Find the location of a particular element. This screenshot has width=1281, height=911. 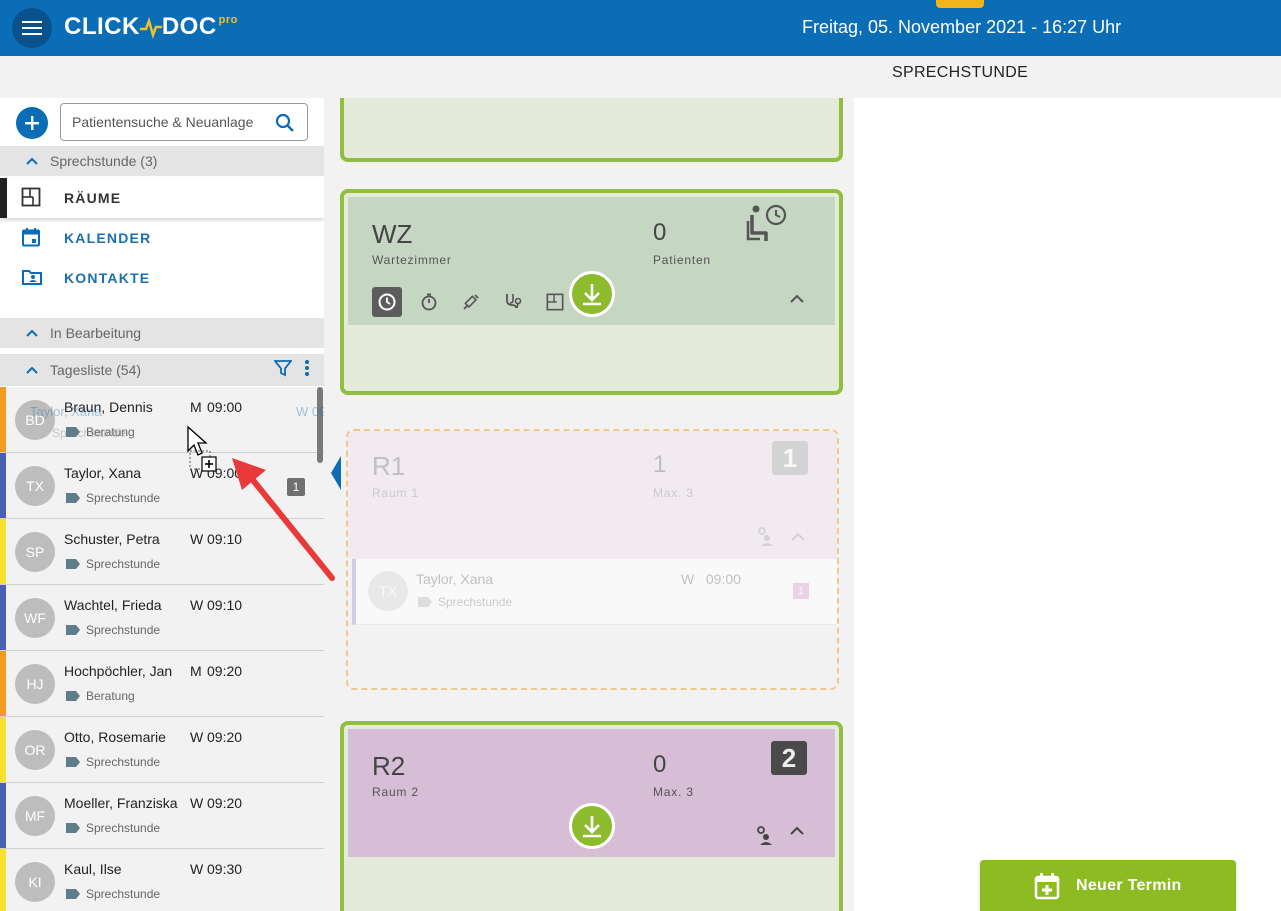

room-card-partial is located at coordinates (591, 130).